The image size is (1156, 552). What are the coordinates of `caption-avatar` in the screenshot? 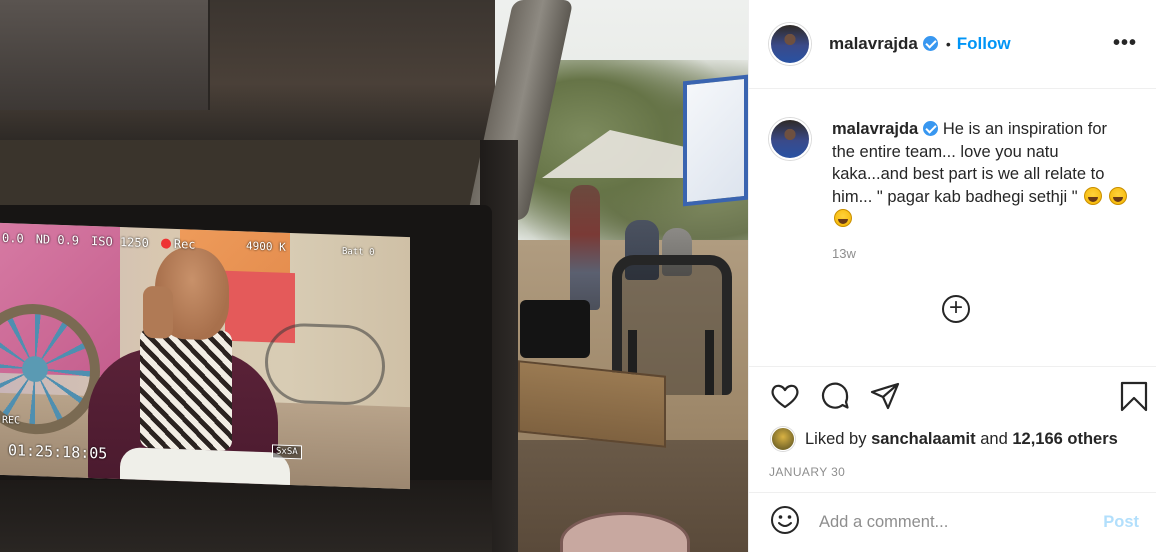 It's located at (790, 139).